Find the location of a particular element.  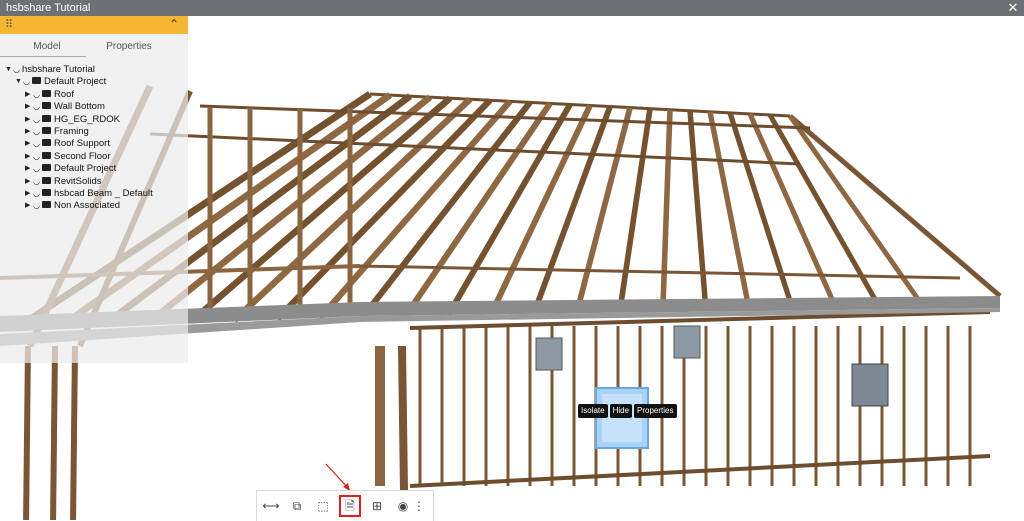

tree-item: ▶ ◡ HG_EG_RDOK is located at coordinates (94, 120).